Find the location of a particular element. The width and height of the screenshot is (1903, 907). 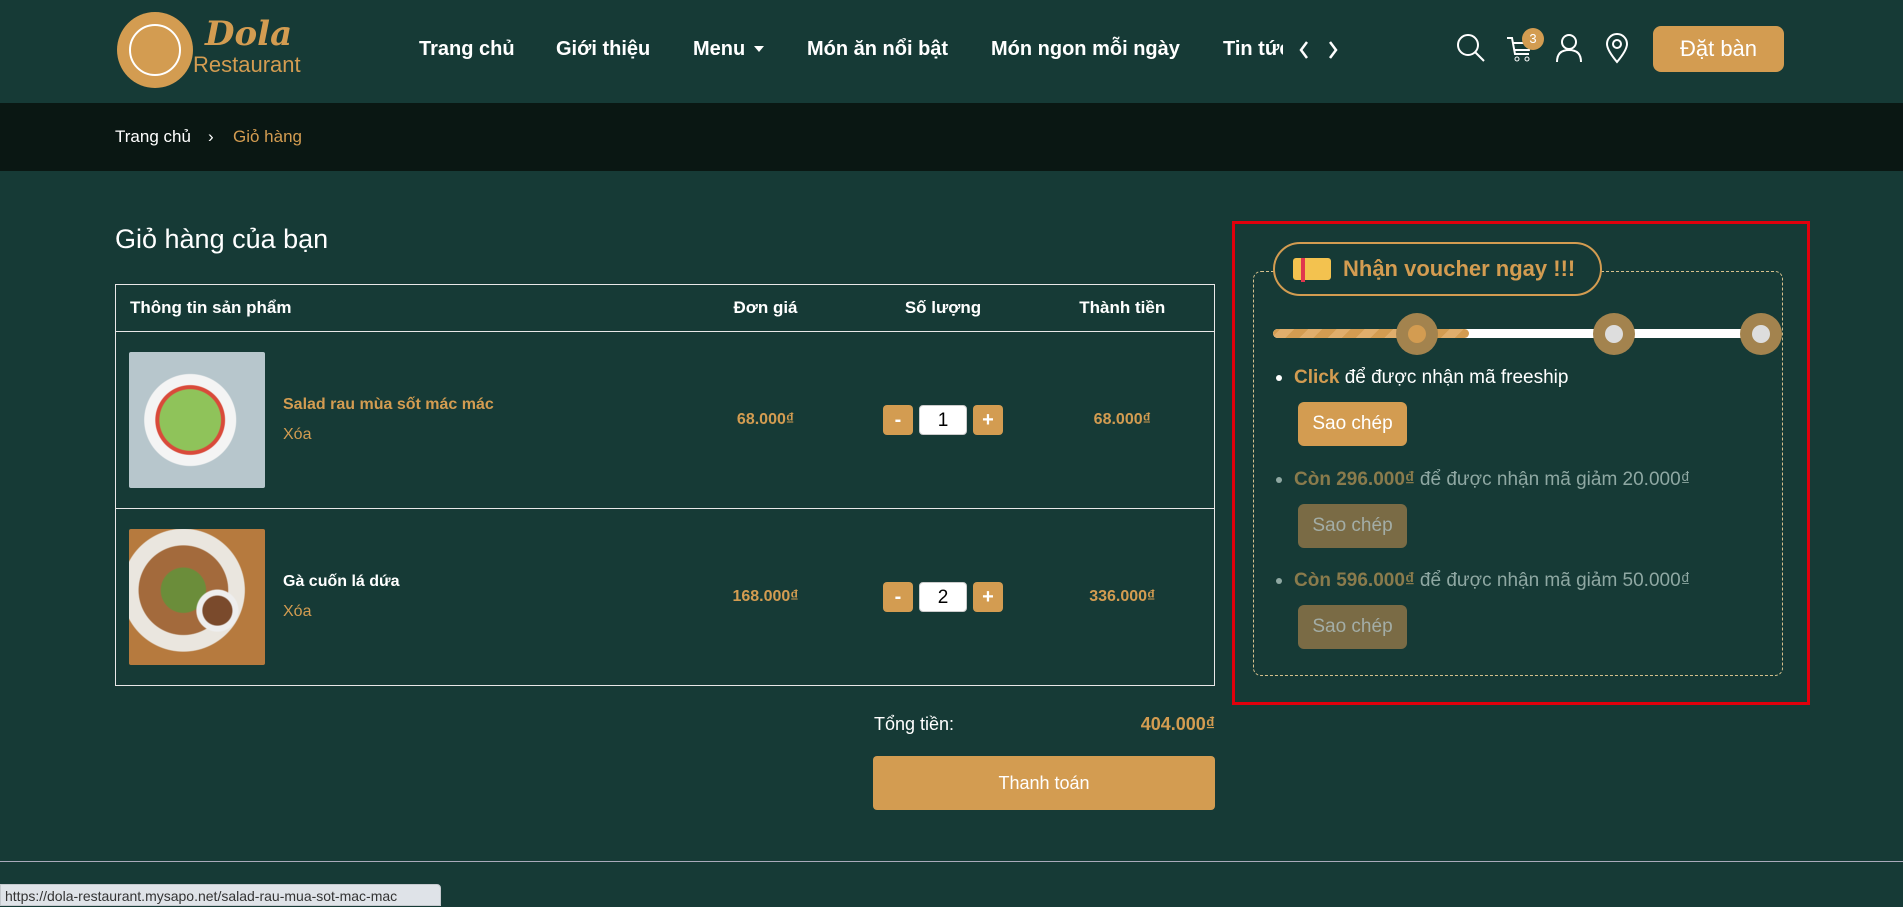

unit-price: 68.000₫ is located at coordinates (765, 420).